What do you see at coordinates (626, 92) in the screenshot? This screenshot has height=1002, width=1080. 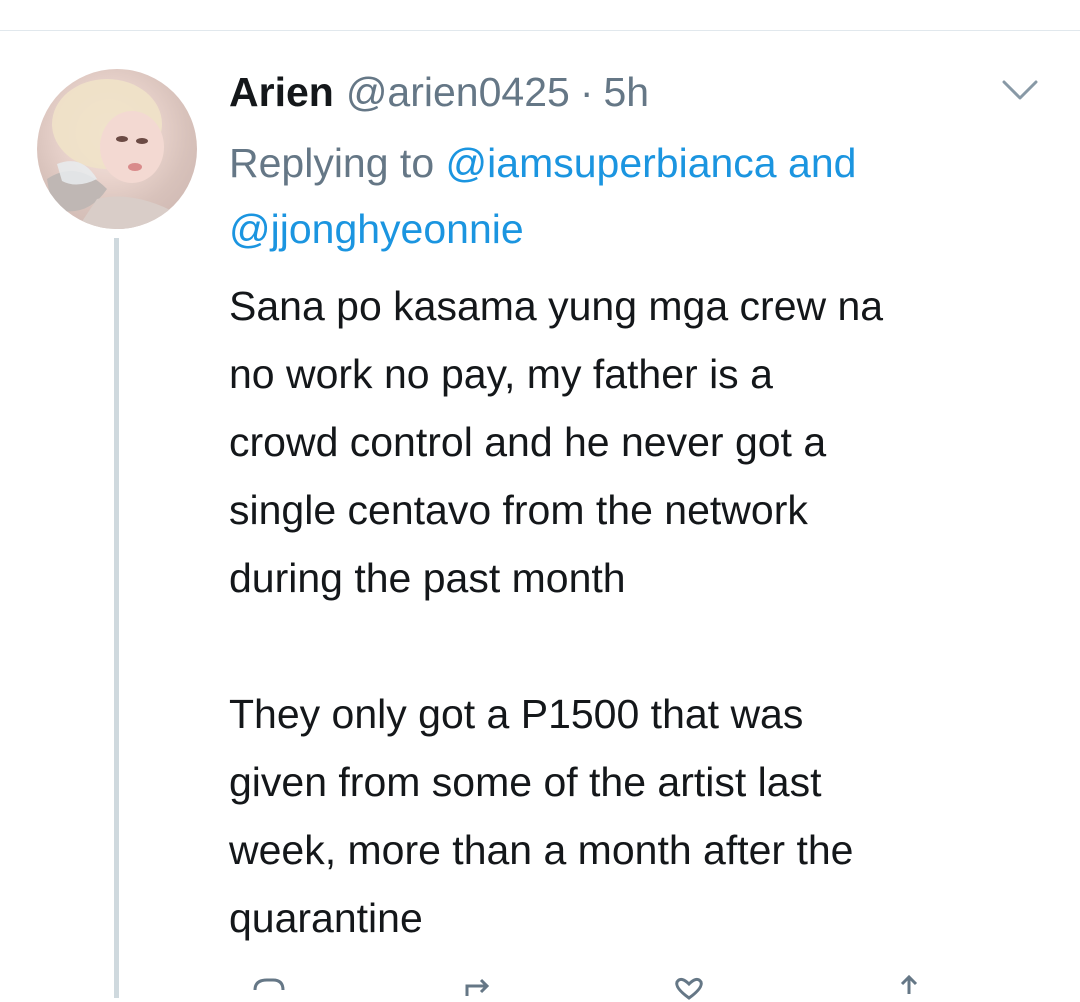 I see `timestamp: 5h` at bounding box center [626, 92].